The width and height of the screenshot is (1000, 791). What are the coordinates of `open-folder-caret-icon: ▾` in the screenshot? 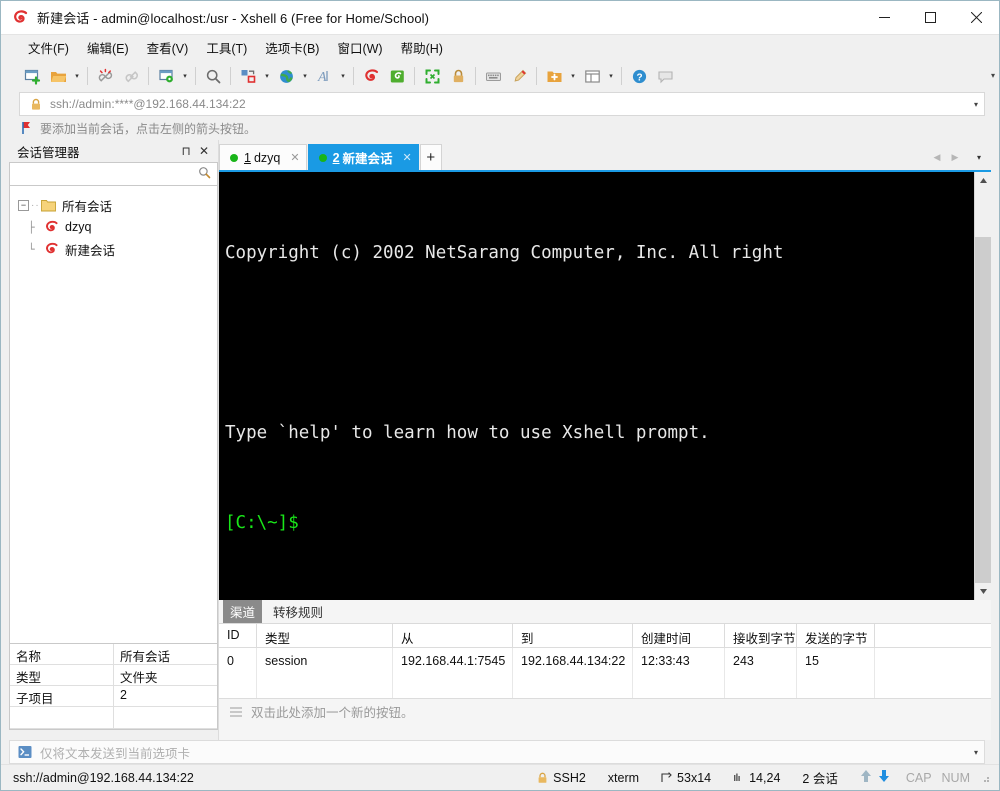 It's located at (77, 76).